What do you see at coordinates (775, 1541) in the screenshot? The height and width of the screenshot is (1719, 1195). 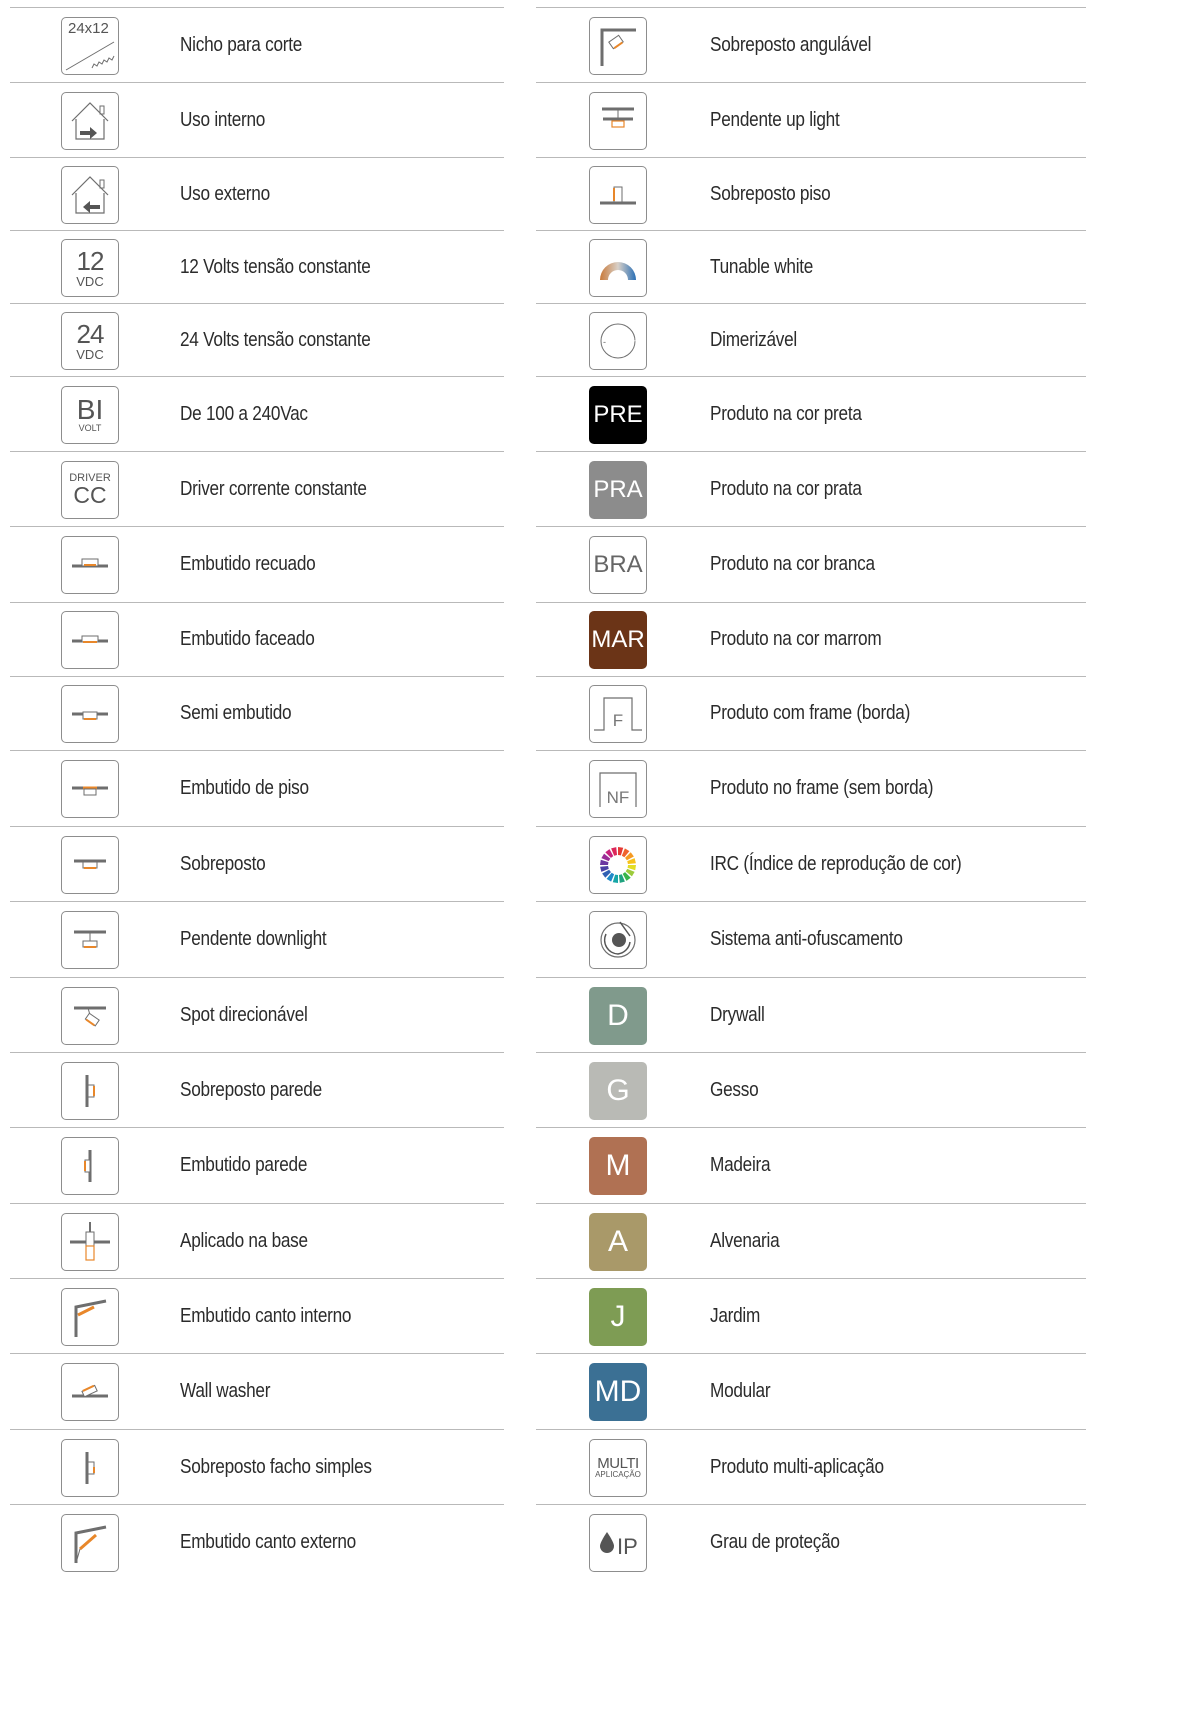 I see `legend-label: Grau de proteção` at bounding box center [775, 1541].